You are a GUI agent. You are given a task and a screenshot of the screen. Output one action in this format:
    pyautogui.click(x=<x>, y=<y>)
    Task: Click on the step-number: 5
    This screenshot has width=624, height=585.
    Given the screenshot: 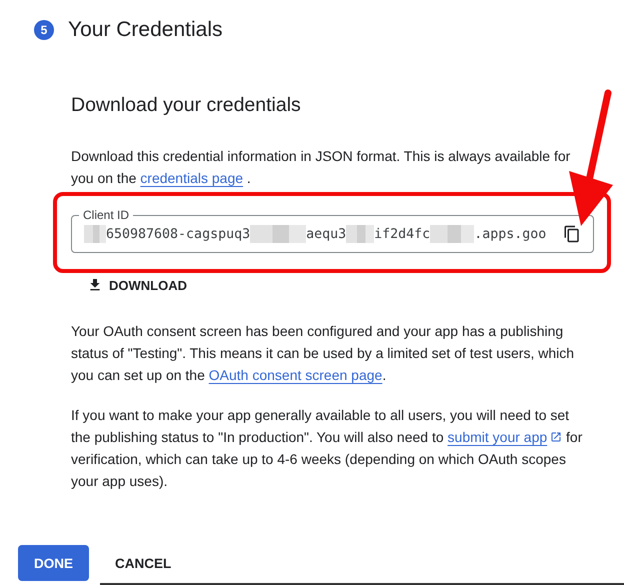 What is the action you would take?
    pyautogui.click(x=44, y=30)
    